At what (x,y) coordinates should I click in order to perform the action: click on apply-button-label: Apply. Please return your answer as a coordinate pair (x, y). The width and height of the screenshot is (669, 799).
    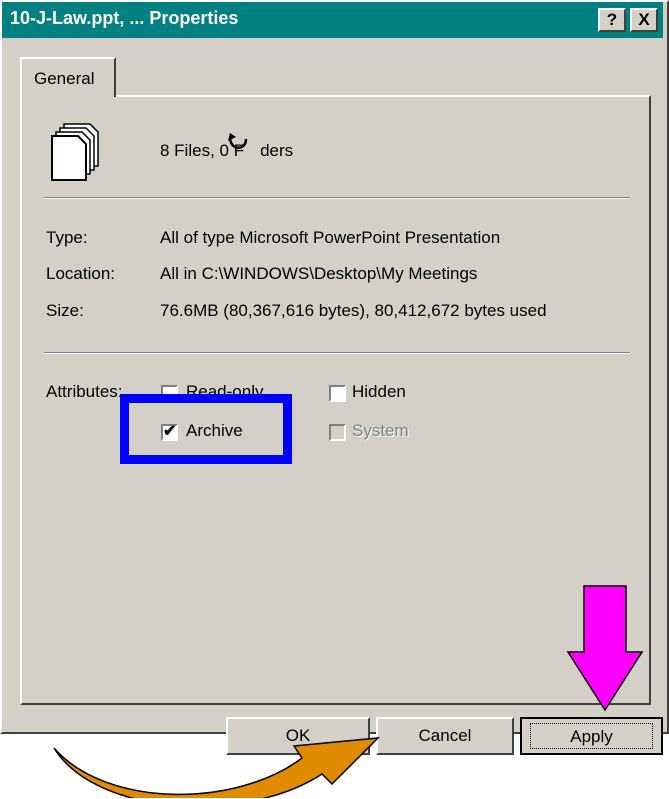
    Looking at the image, I should click on (591, 736).